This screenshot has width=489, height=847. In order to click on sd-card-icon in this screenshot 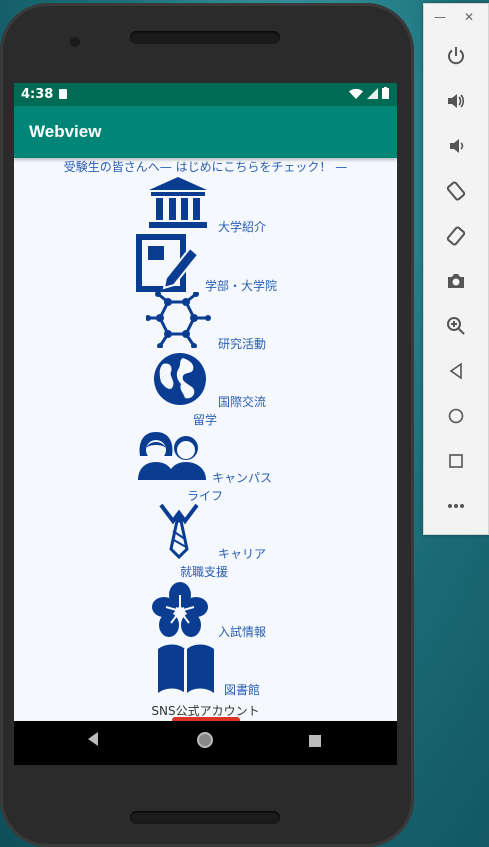, I will do `click(63, 94)`.